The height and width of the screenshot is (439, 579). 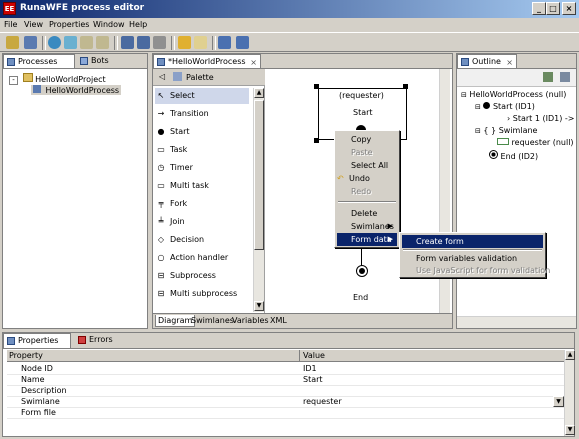 I want to click on menu-item-form-data: Form data ▶, so click(x=367, y=239).